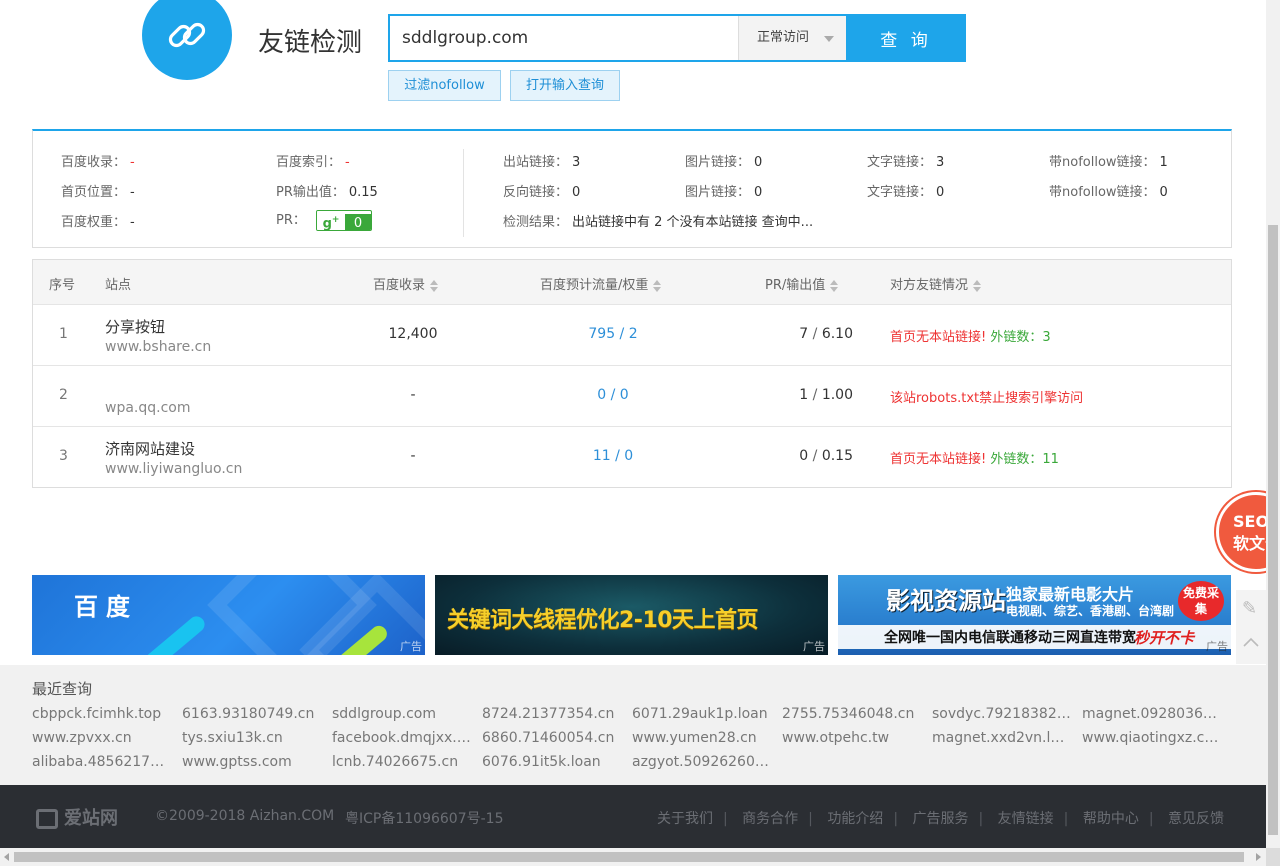 This screenshot has height=866, width=1280. Describe the element at coordinates (685, 819) in the screenshot. I see `footer-link-about: 关于我们` at that location.